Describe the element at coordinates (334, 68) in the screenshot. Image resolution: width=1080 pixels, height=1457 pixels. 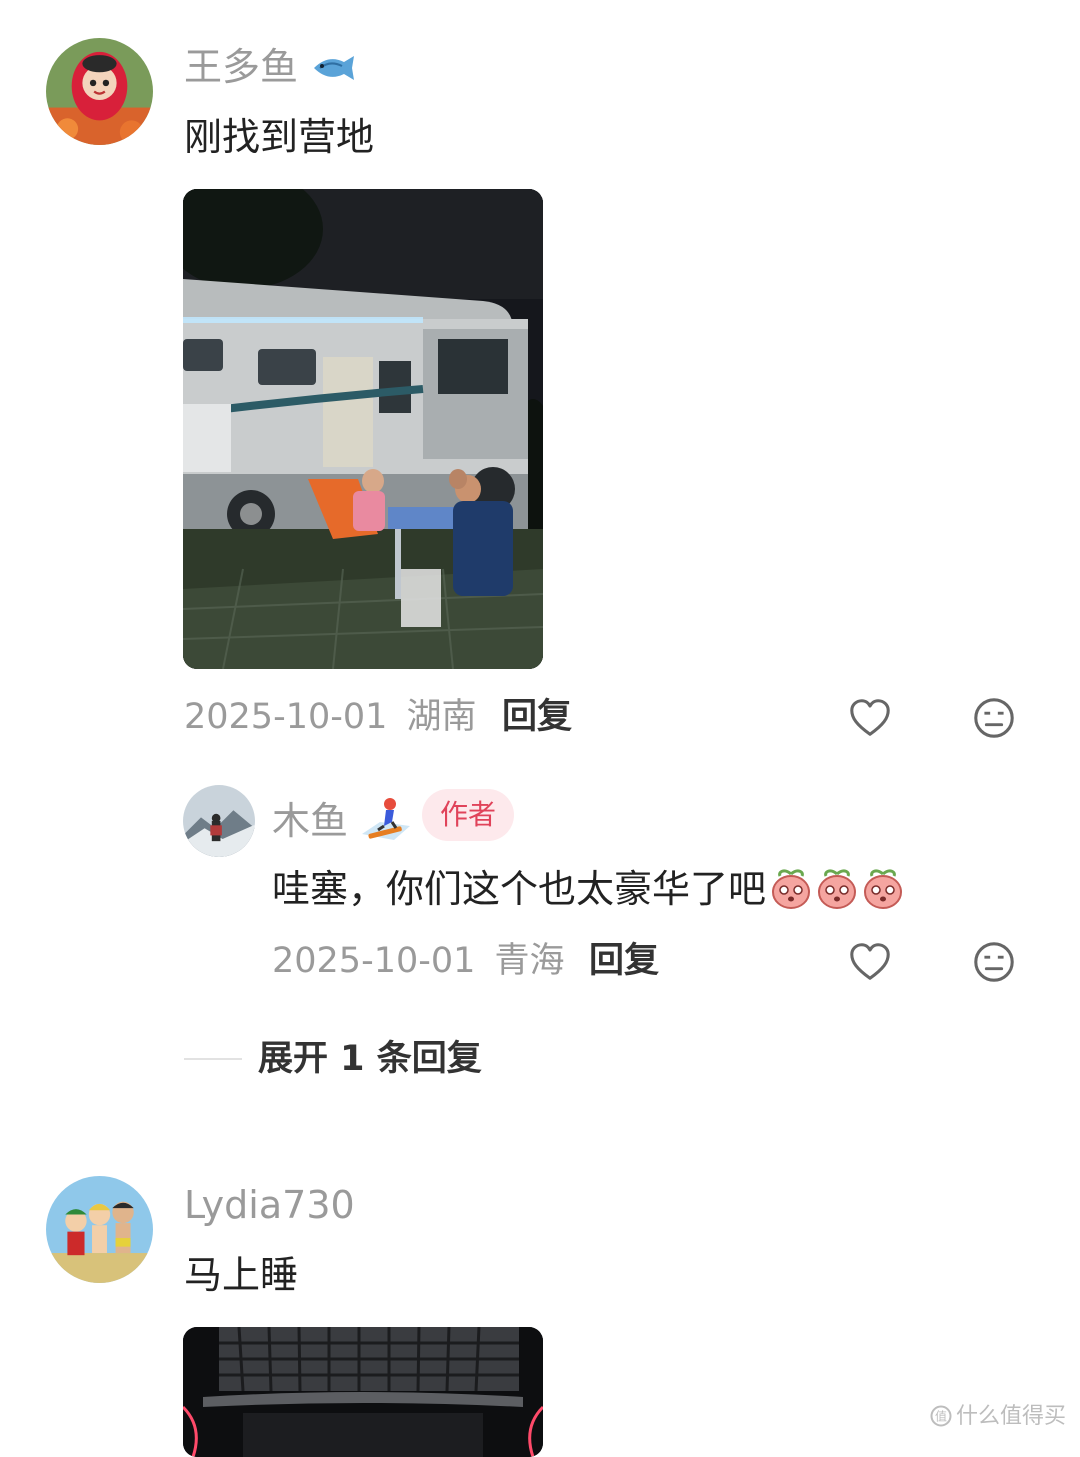
I see `fish-icon` at that location.